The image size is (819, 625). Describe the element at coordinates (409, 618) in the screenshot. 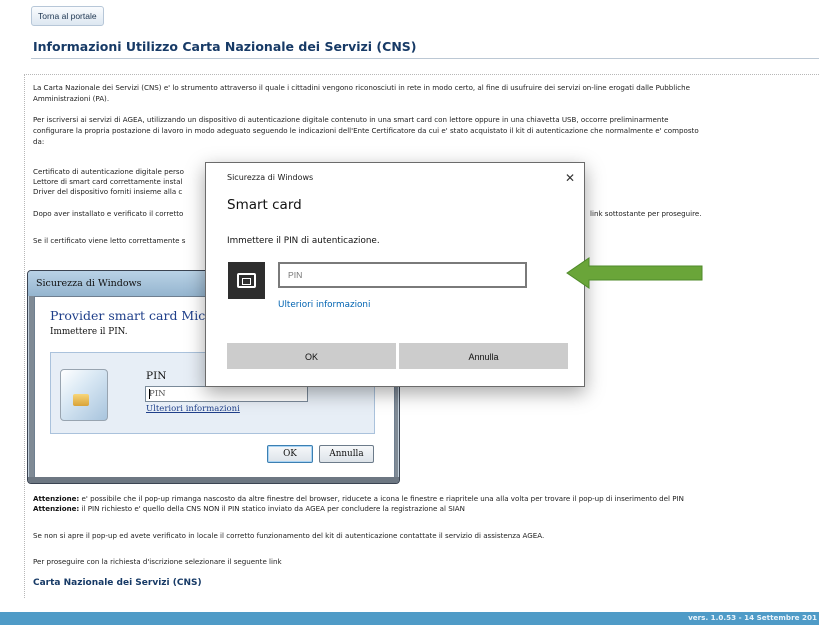

I see `footer-bar: vers. 1.0.53 - 14 Settembre 201` at that location.